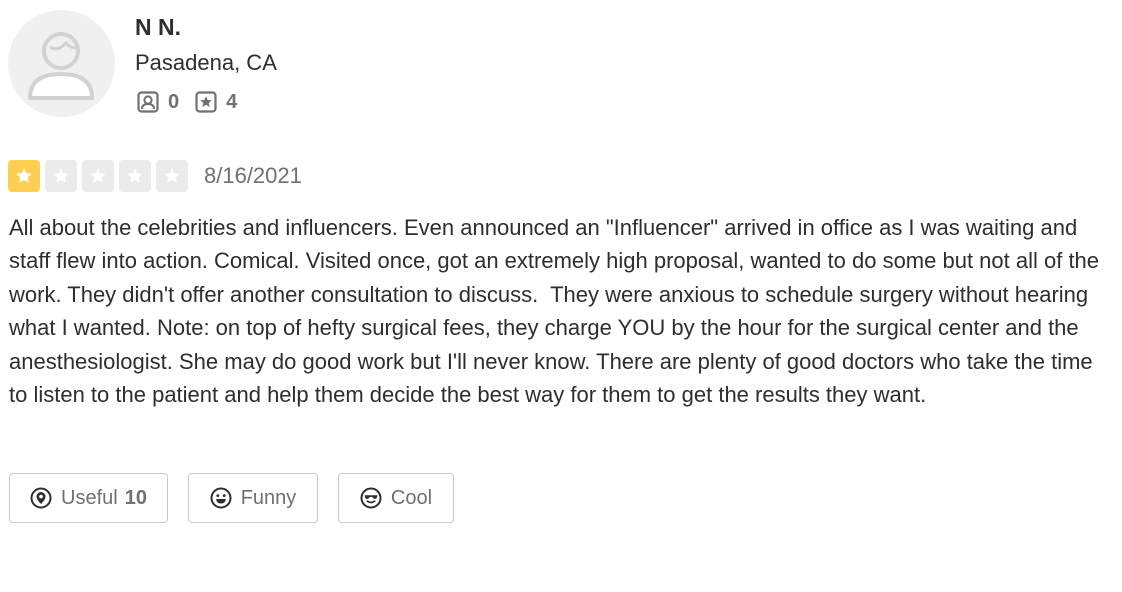 This screenshot has height=592, width=1122. I want to click on cool-button: Cool, so click(396, 498).